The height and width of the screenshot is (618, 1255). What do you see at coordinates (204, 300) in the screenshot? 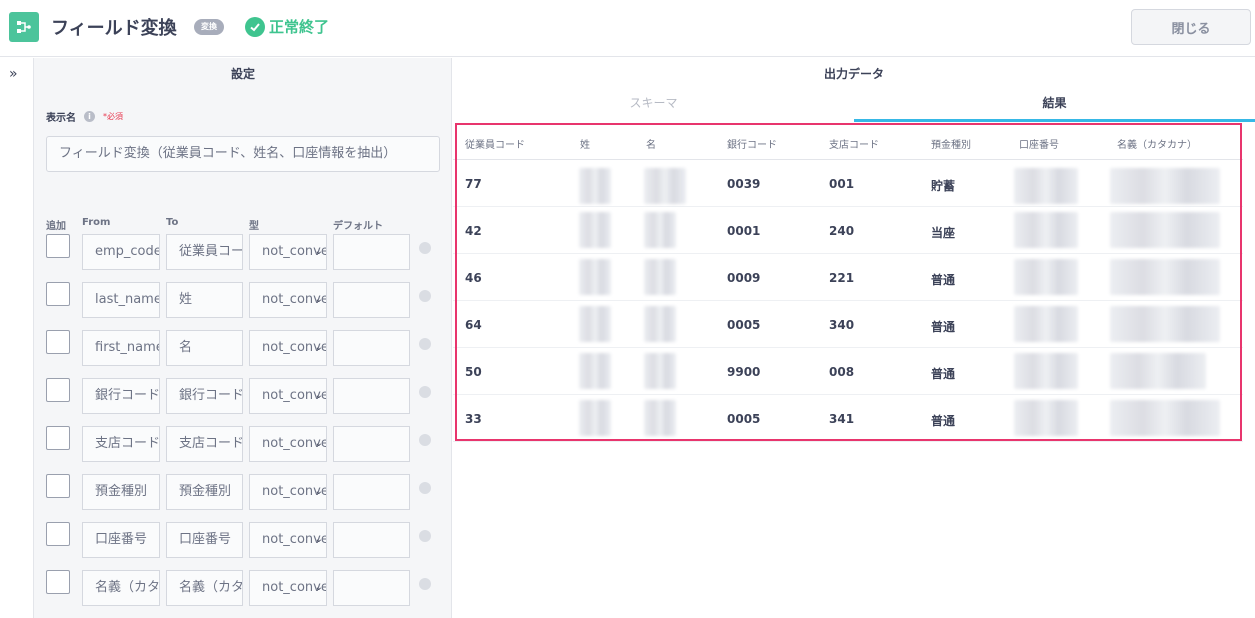
I see `to-field: 姓` at bounding box center [204, 300].